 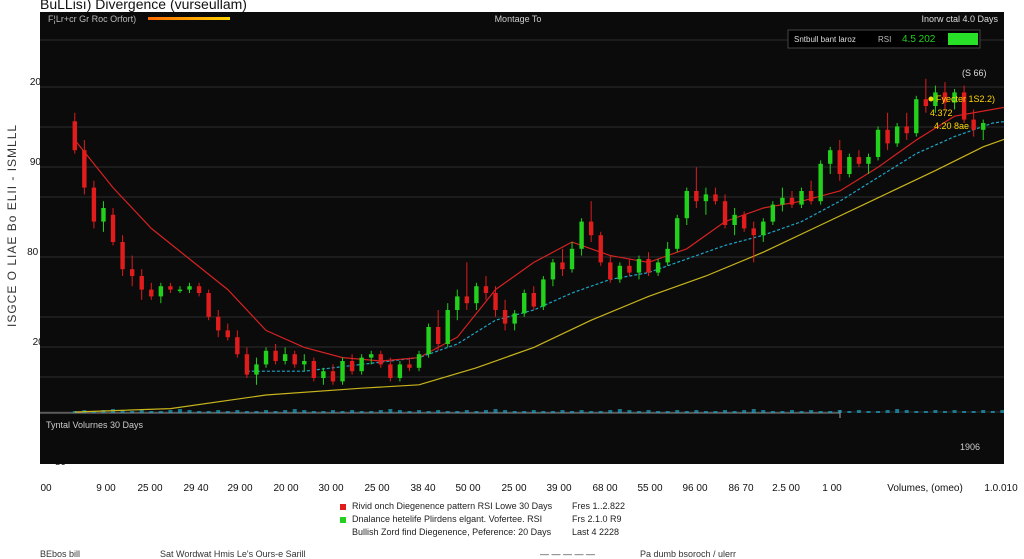 What do you see at coordinates (12, 225) in the screenshot?
I see `y-axis-rotated-label: ISGCE O LIAE Bo ELII - ISMLLL` at bounding box center [12, 225].